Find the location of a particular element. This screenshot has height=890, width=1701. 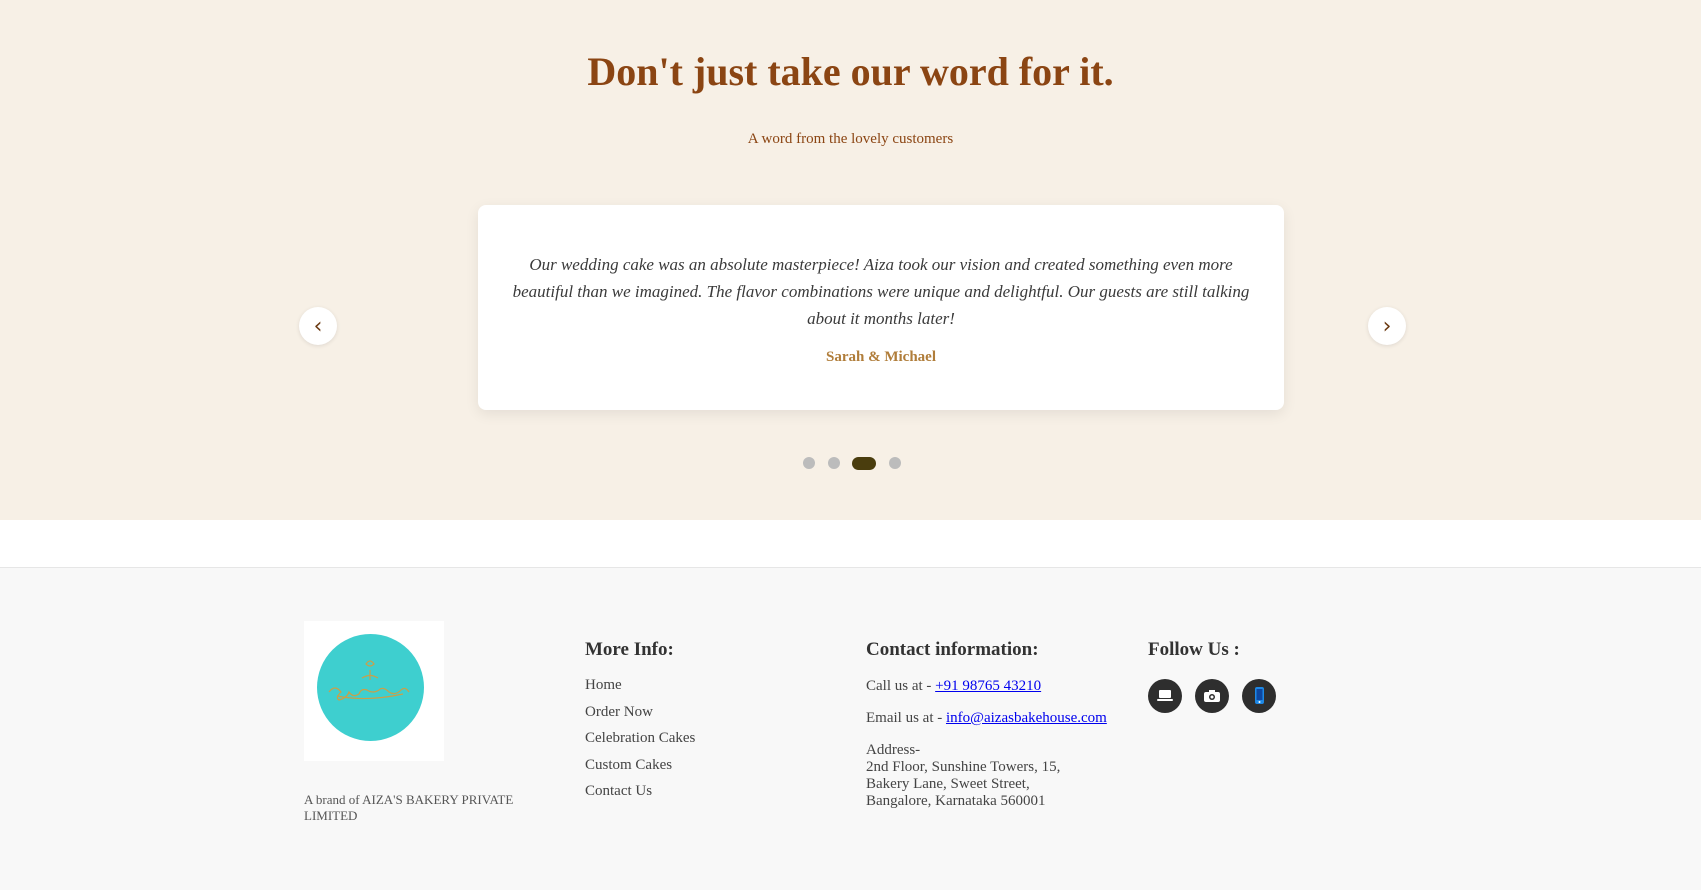

logo-circle is located at coordinates (370, 687).